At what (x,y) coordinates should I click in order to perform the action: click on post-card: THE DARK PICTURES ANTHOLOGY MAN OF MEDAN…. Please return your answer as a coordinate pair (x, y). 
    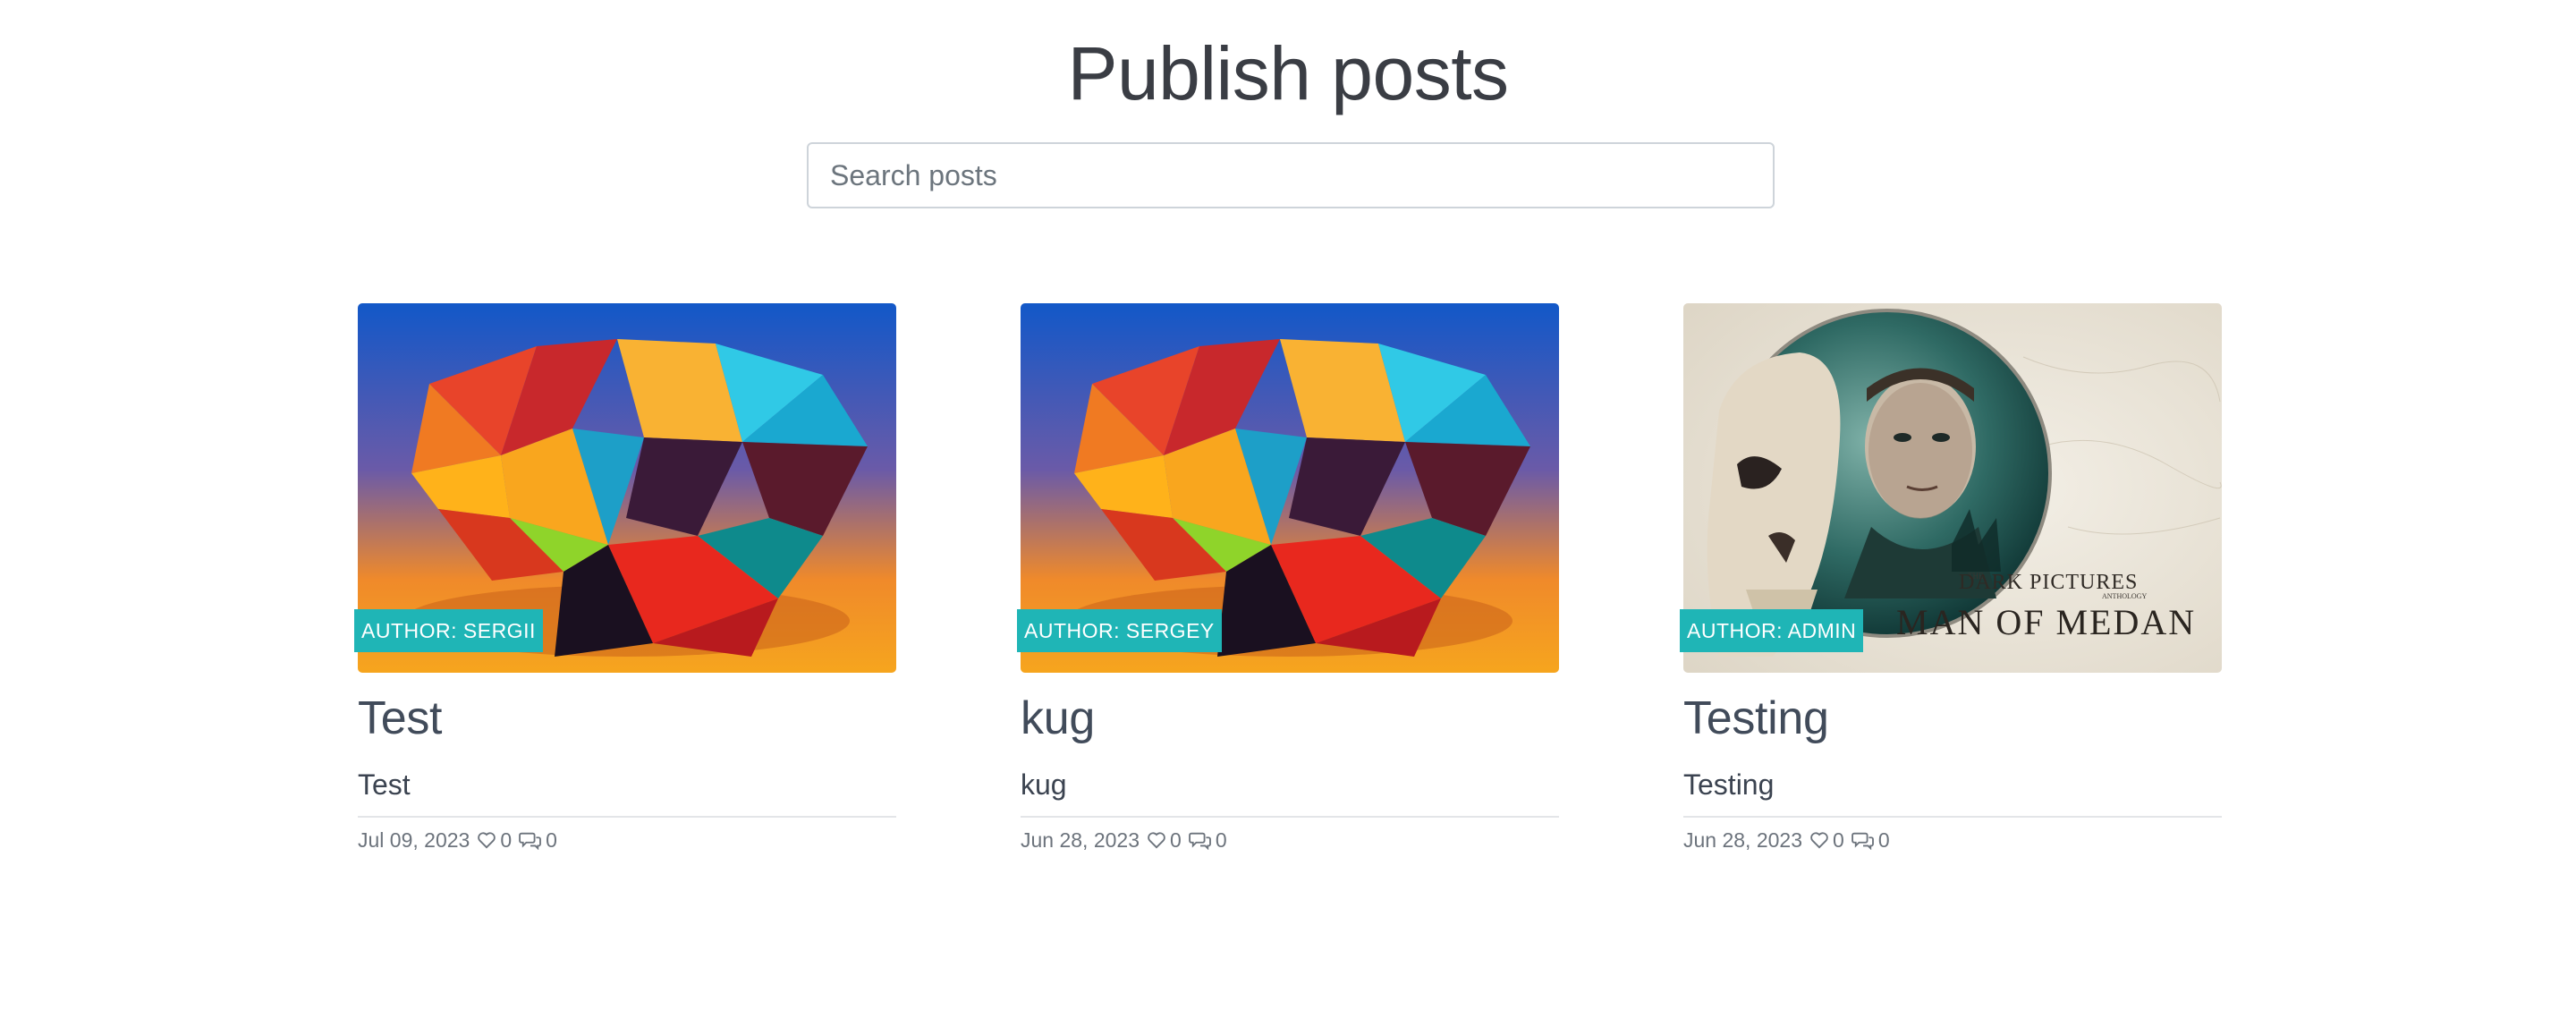
    Looking at the image, I should click on (1951, 579).